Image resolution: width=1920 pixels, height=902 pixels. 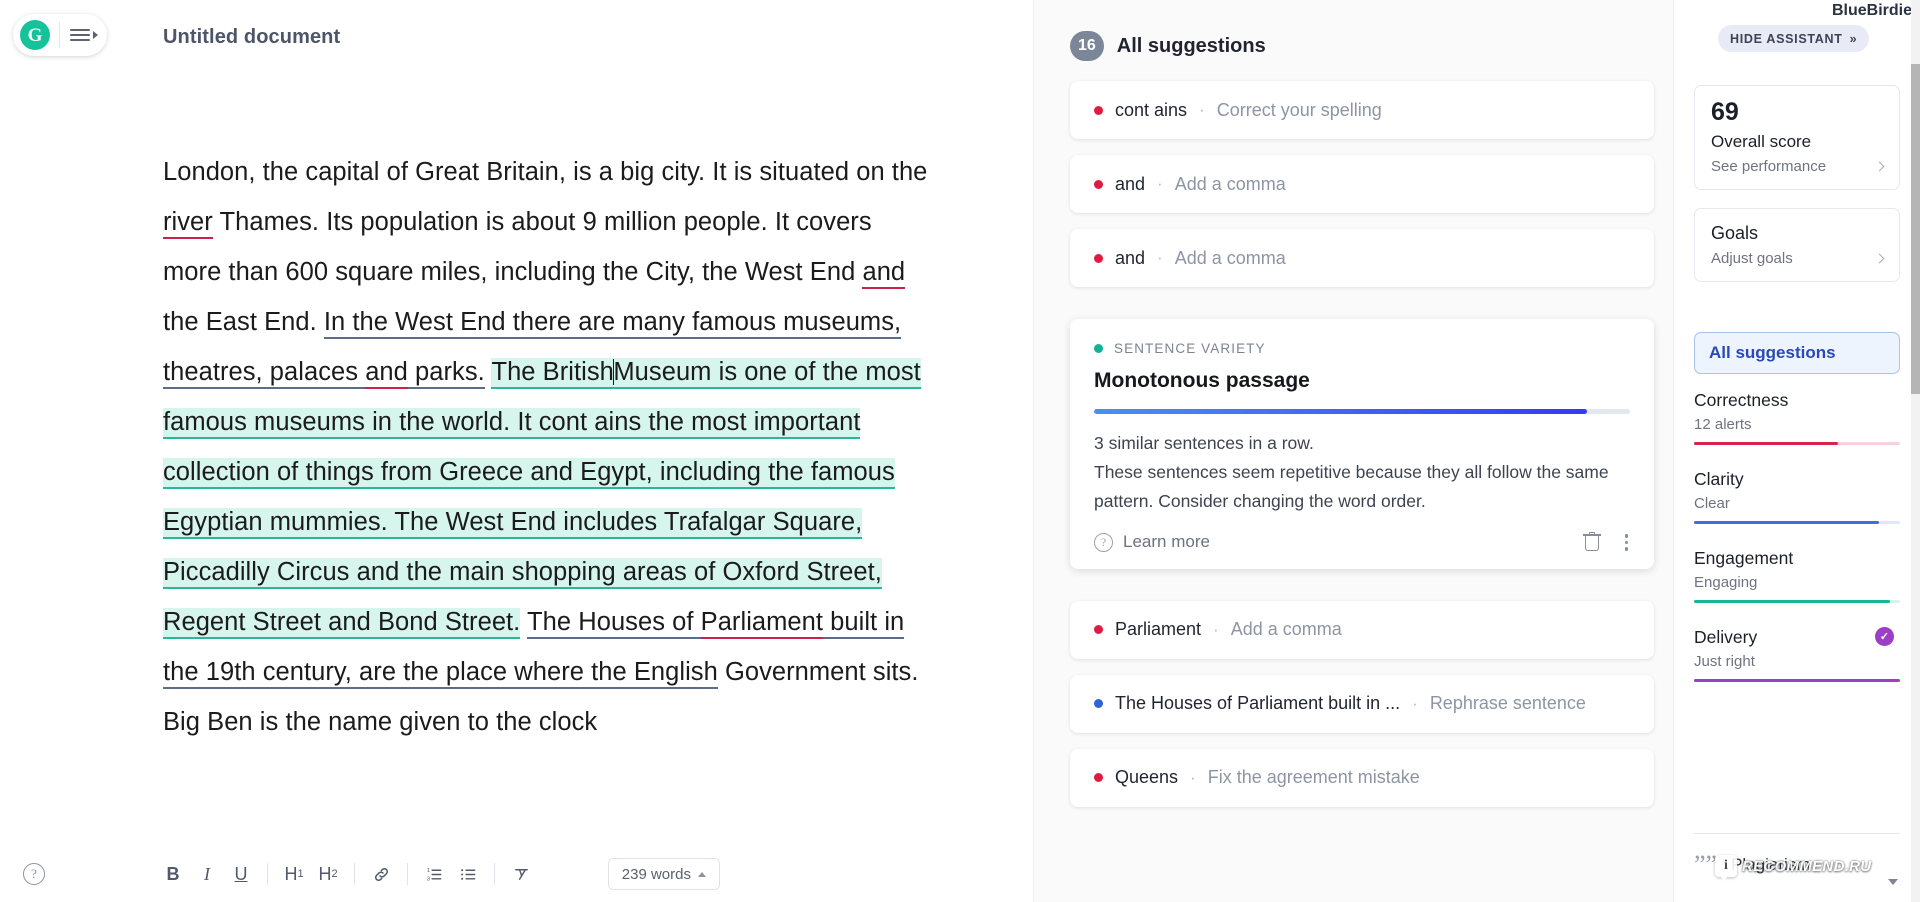 I want to click on brand-label: BlueBirdie, so click(x=1871, y=10).